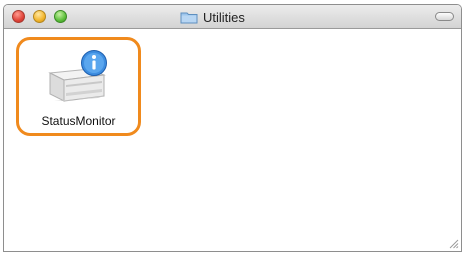  I want to click on resize-grip-icon, so click(453, 243).